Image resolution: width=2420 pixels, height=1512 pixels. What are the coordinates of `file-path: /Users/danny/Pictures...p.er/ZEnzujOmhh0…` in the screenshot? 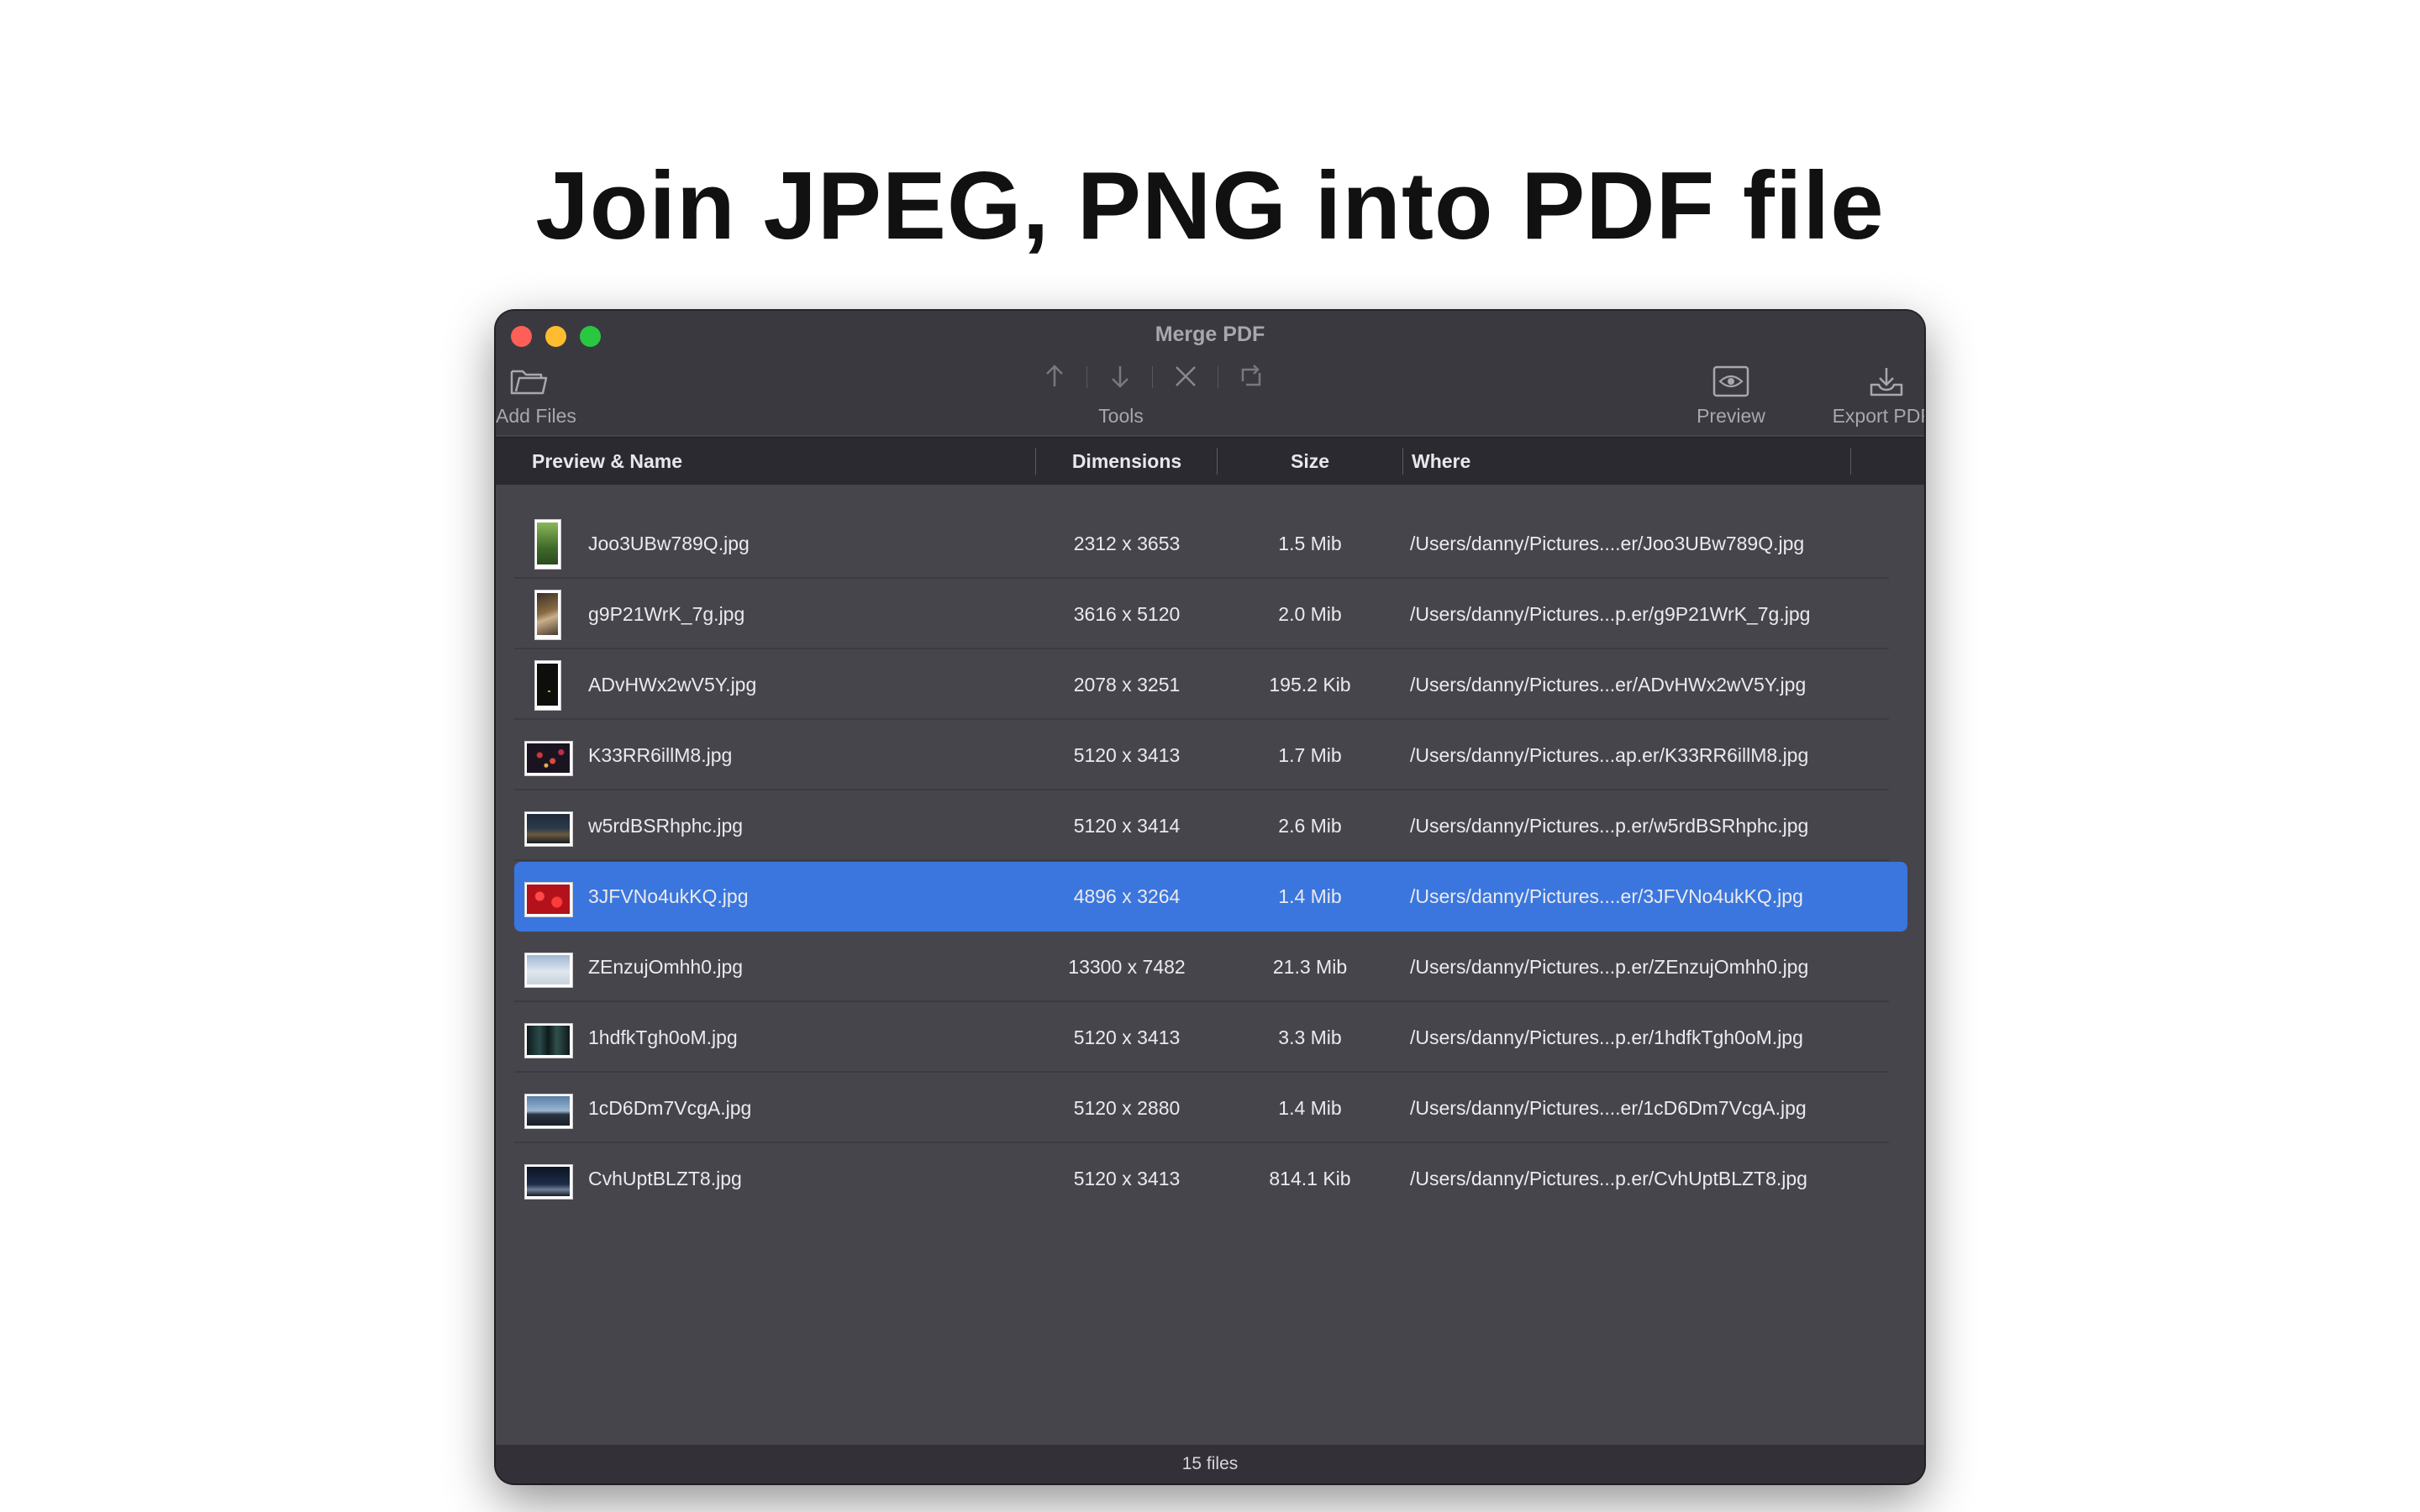 It's located at (1609, 967).